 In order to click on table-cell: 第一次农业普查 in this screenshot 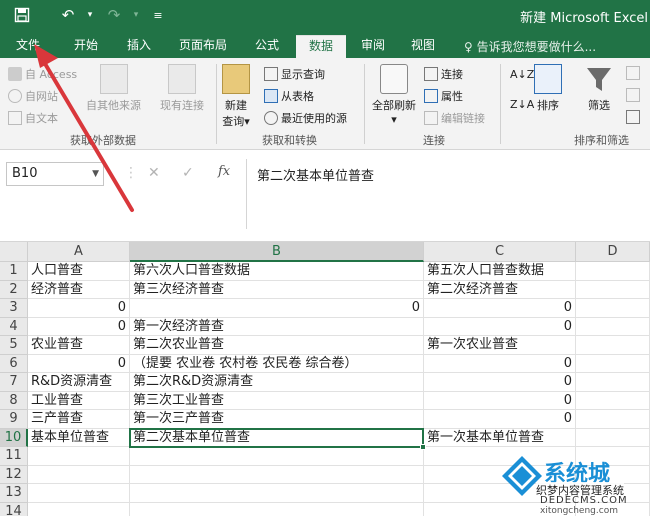, I will do `click(500, 345)`.